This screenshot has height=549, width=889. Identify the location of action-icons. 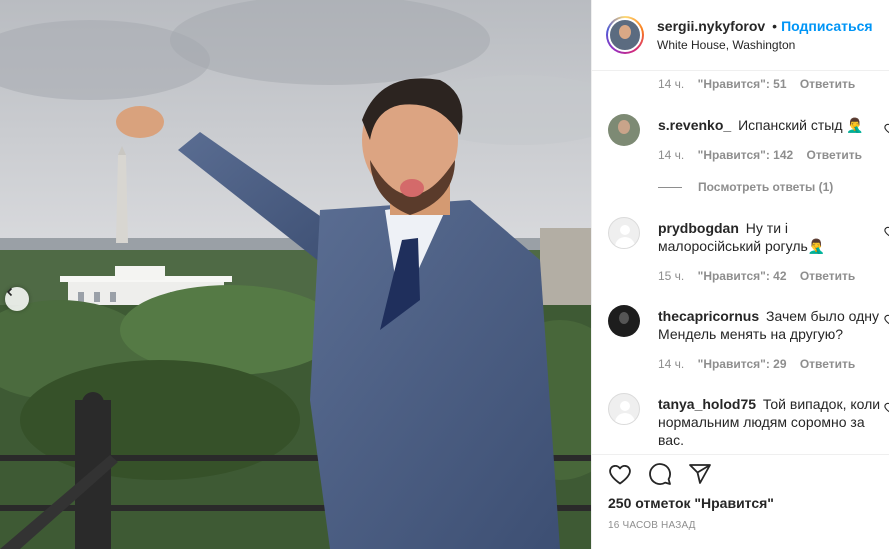
(660, 475).